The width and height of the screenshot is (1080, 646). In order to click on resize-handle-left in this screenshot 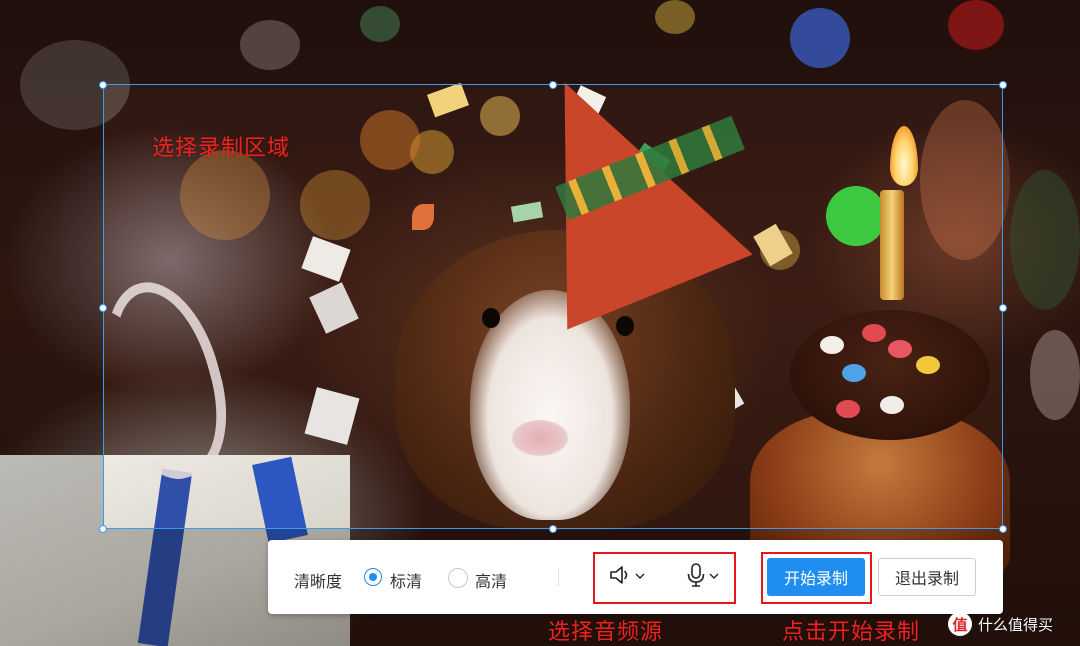, I will do `click(103, 308)`.